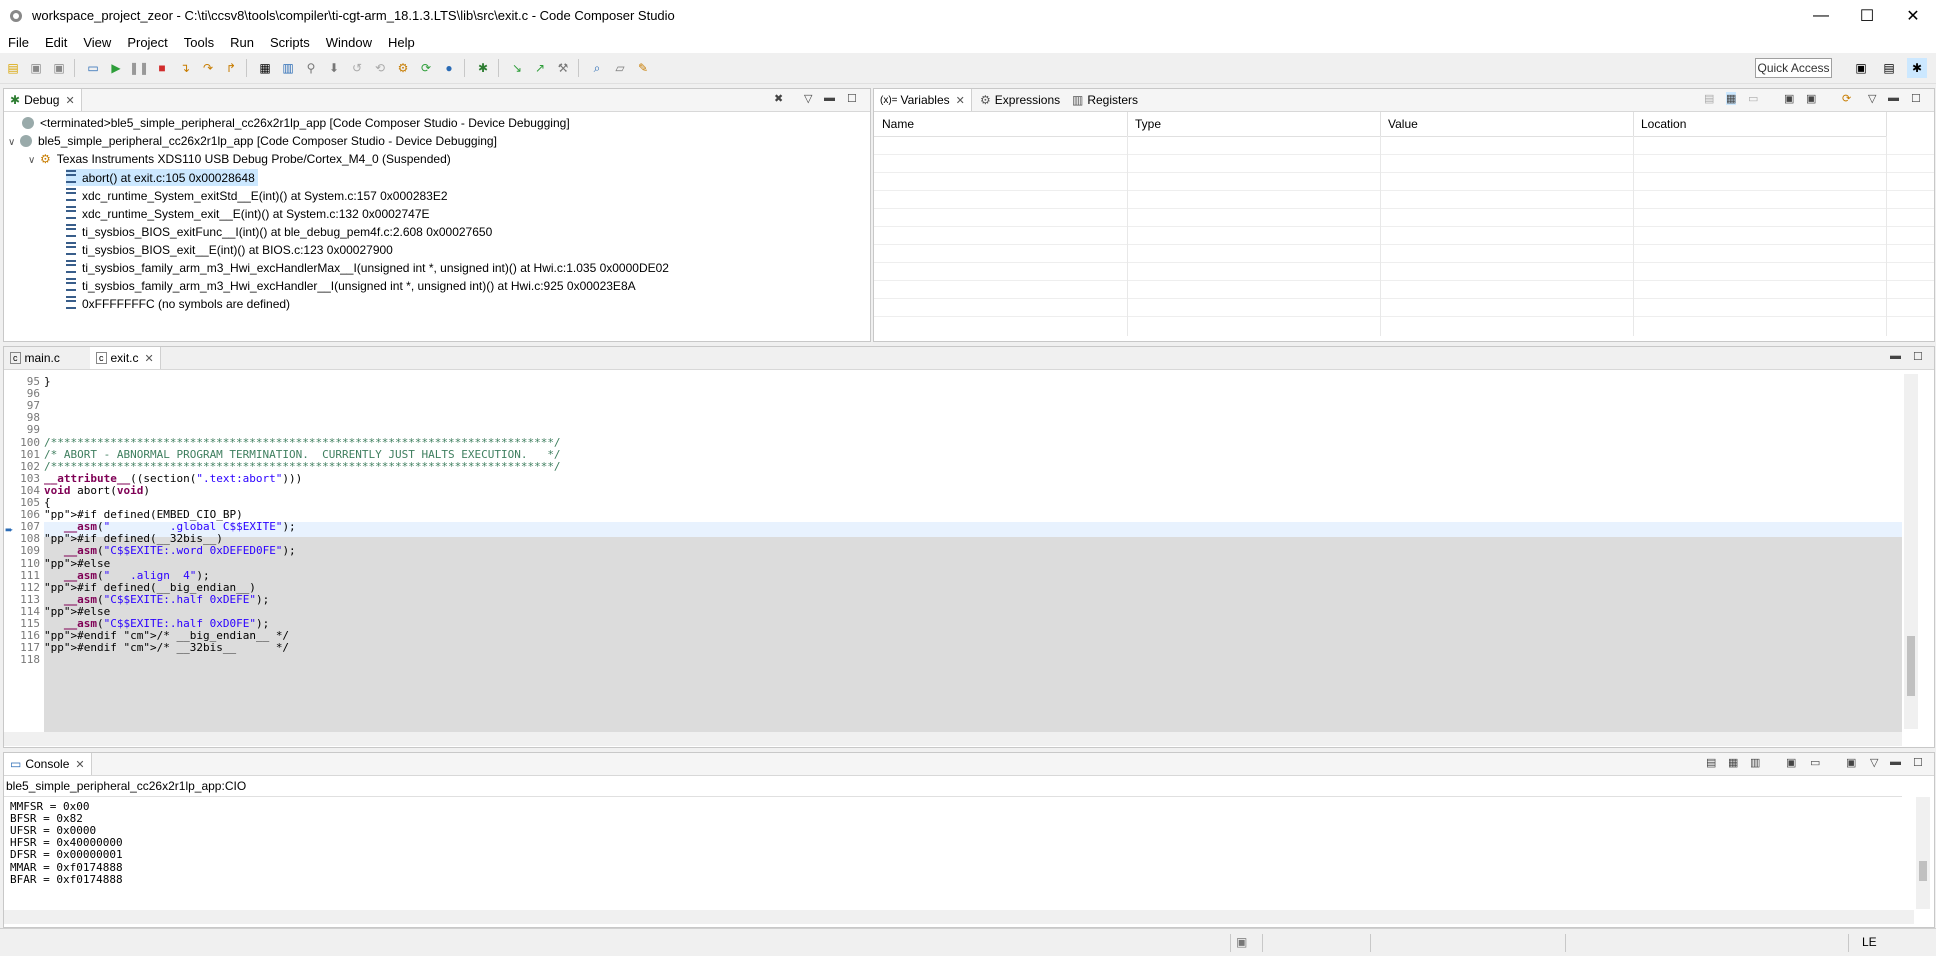 The image size is (1936, 956). Describe the element at coordinates (290, 42) in the screenshot. I see `menu-scripts: Scripts` at that location.